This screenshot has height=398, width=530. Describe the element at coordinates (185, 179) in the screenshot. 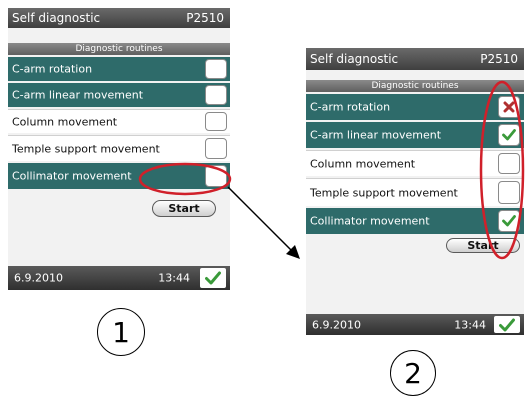

I see `start-button-highlight` at that location.